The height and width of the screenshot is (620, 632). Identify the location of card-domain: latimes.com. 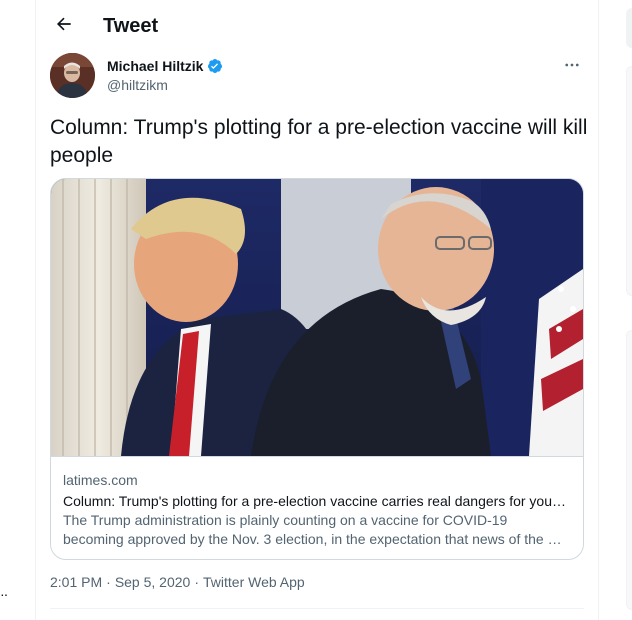
(100, 480).